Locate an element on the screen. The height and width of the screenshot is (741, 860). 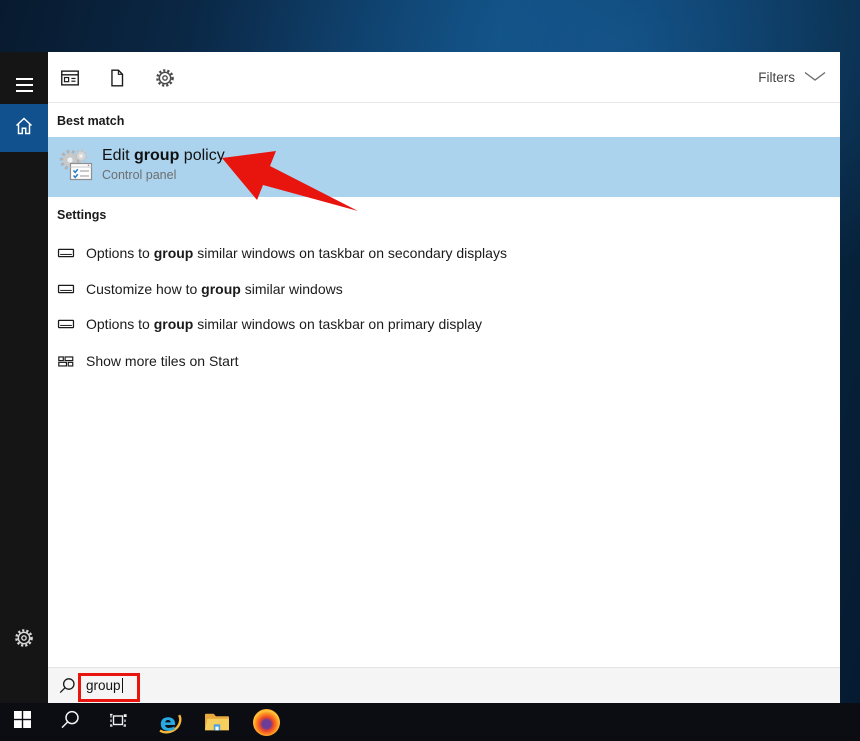
result-text: Edit group policy Control panel is located at coordinates (163, 163).